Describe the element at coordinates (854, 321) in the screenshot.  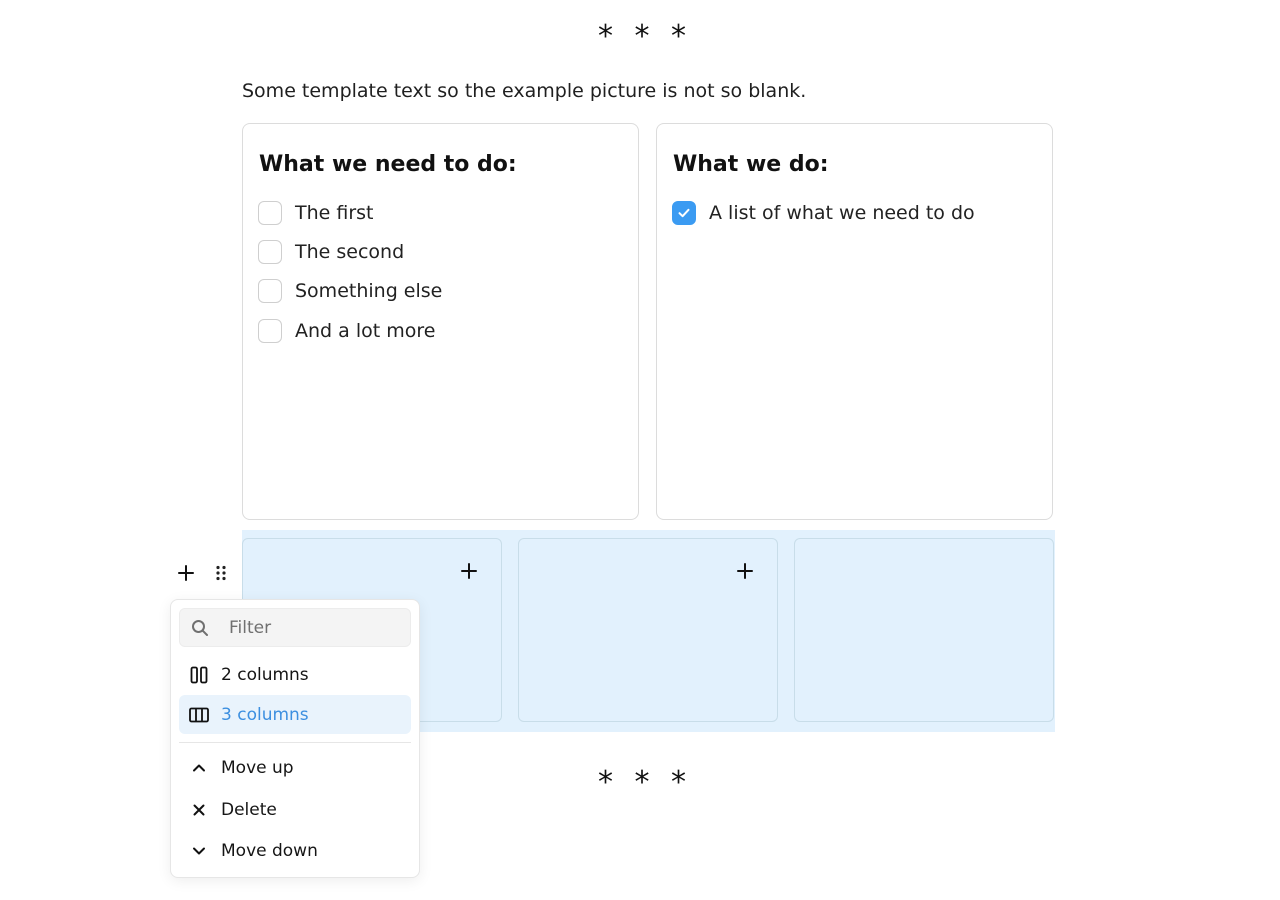
I see `done-card: What we do: A list of what we need to do` at that location.